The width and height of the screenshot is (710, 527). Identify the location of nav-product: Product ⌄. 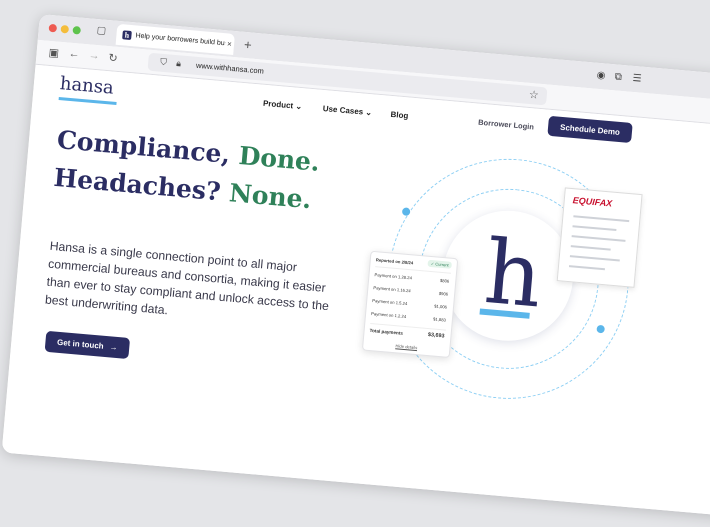
(283, 105).